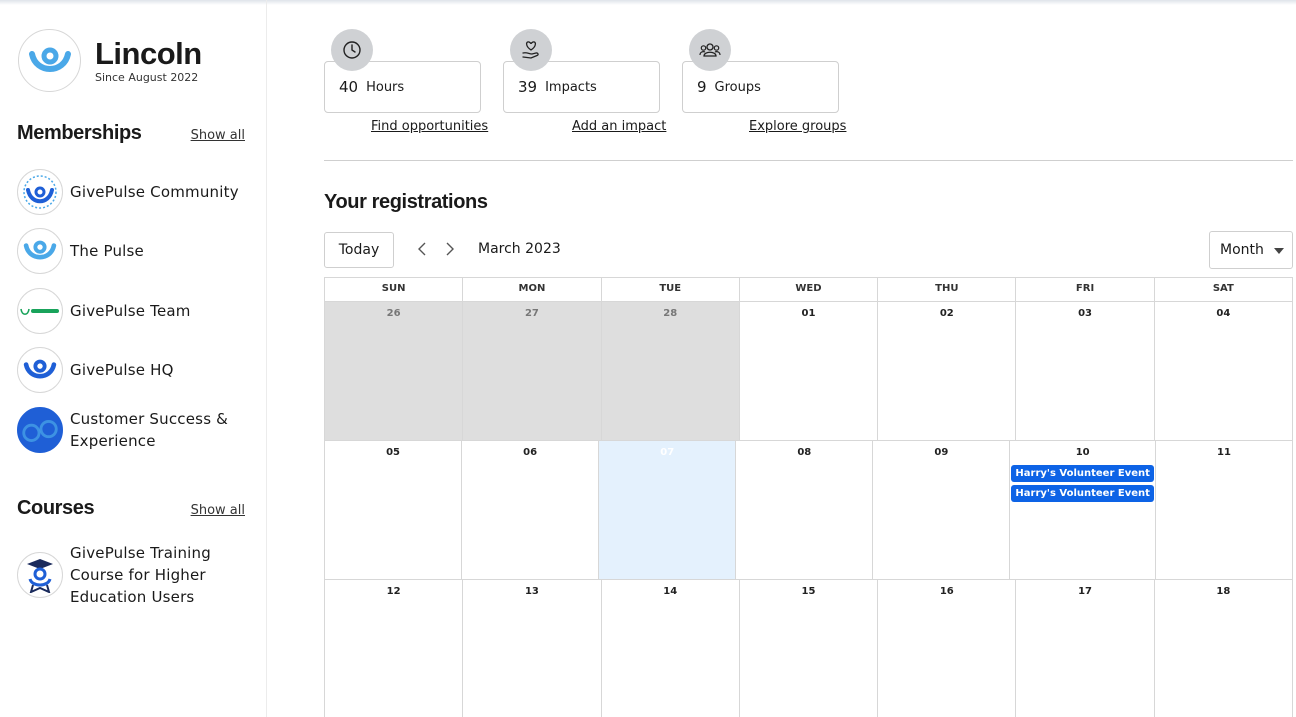 This screenshot has height=717, width=1296. Describe the element at coordinates (394, 371) in the screenshot. I see `calendar-day-cell: 26` at that location.